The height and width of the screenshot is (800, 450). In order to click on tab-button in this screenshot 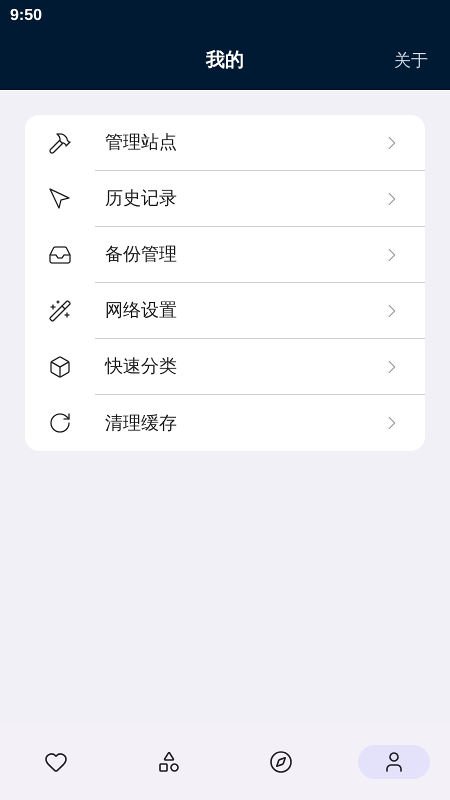, I will do `click(394, 762)`.